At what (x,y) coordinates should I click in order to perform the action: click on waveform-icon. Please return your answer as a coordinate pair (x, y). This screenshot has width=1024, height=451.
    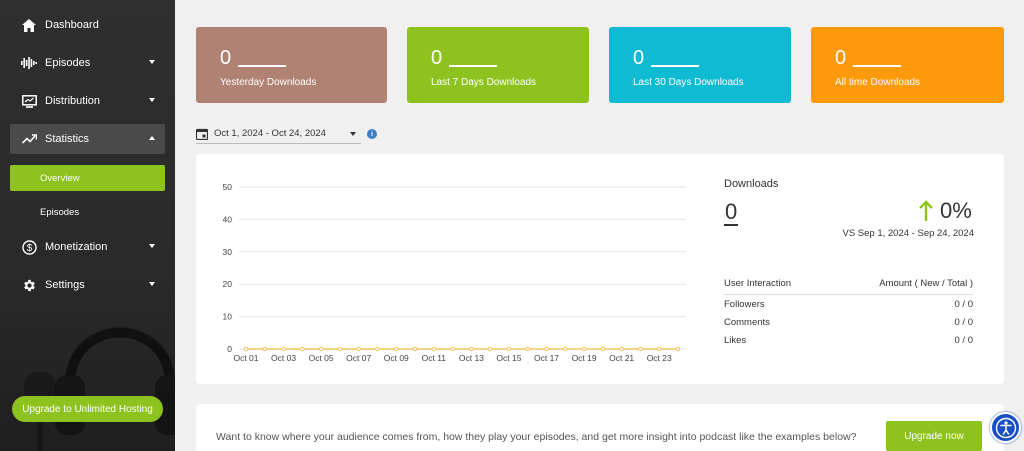
    Looking at the image, I should click on (29, 63).